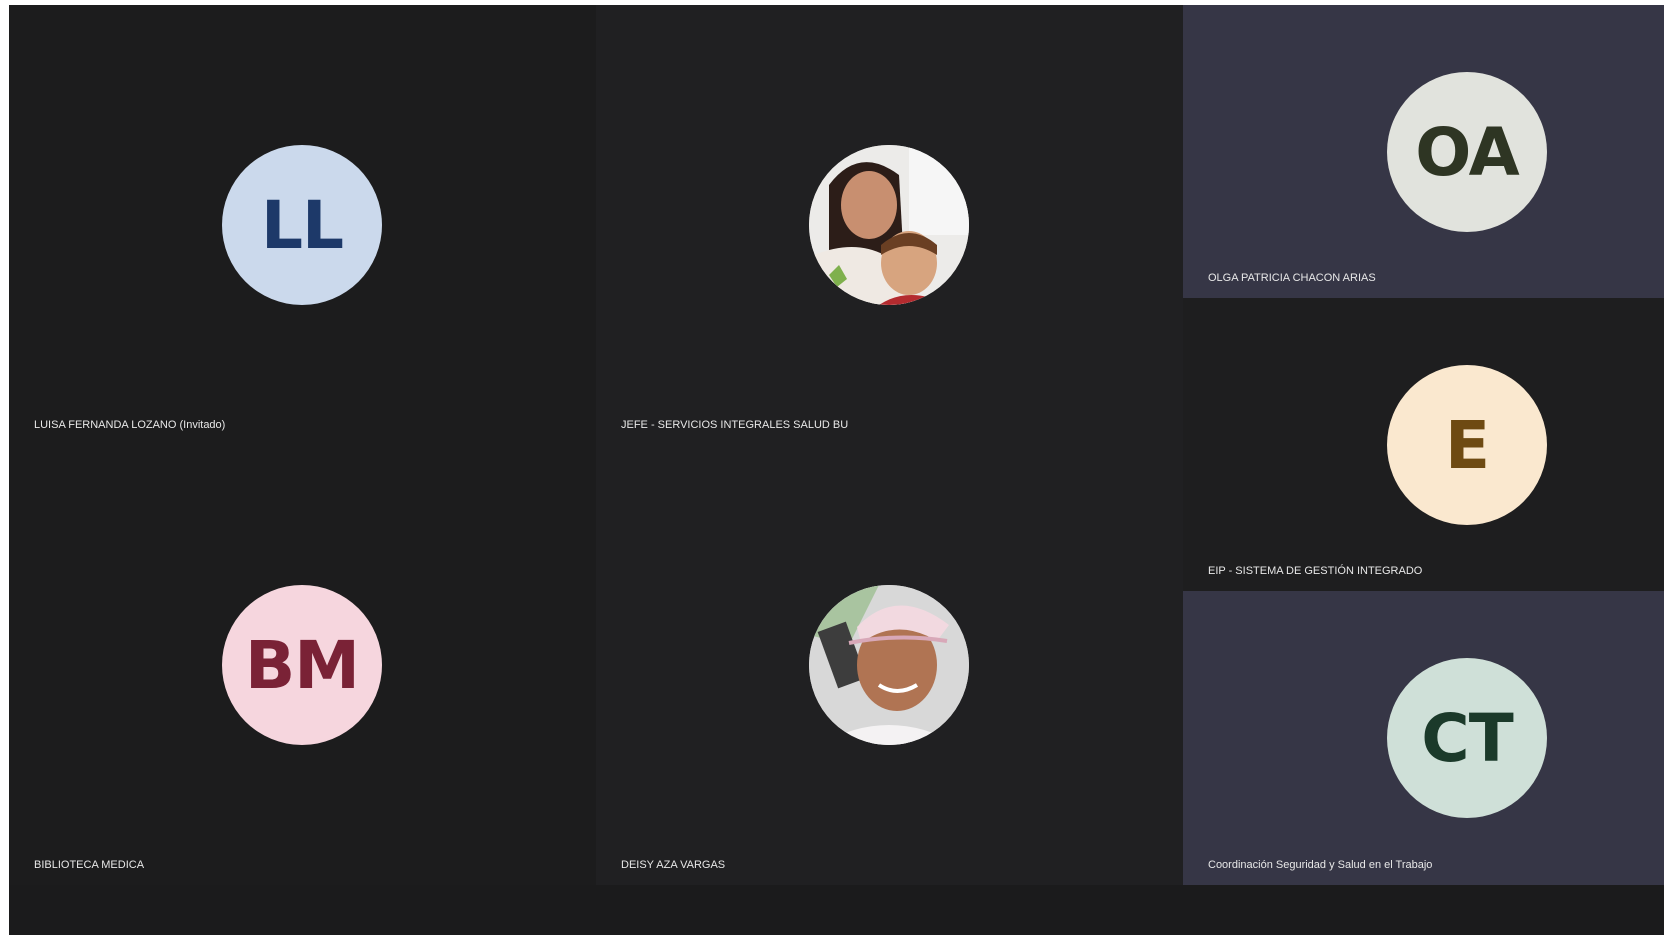 The image size is (1664, 935). I want to click on participant-name: LUISA FERNANDA LOZANO (Invitado), so click(130, 425).